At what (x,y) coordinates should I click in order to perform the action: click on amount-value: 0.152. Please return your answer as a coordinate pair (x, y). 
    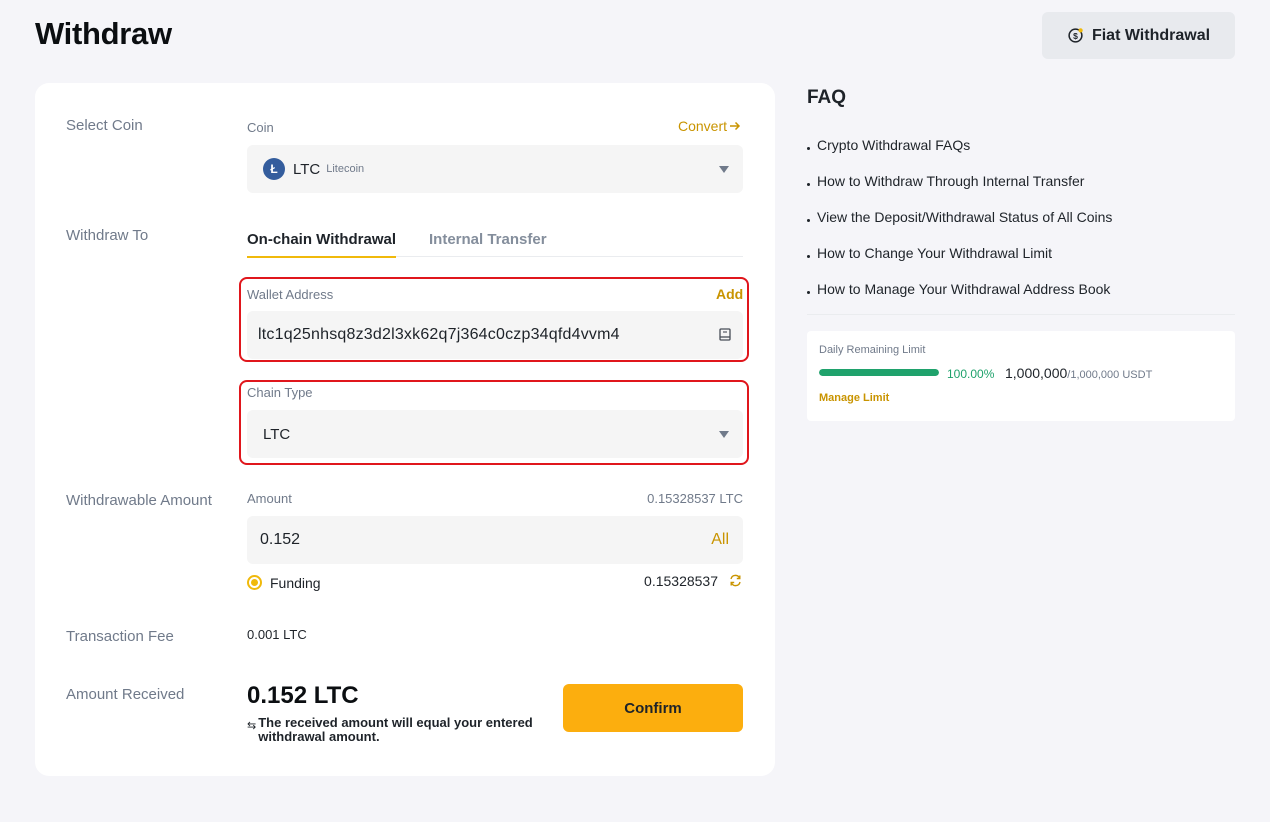
    Looking at the image, I should click on (280, 539).